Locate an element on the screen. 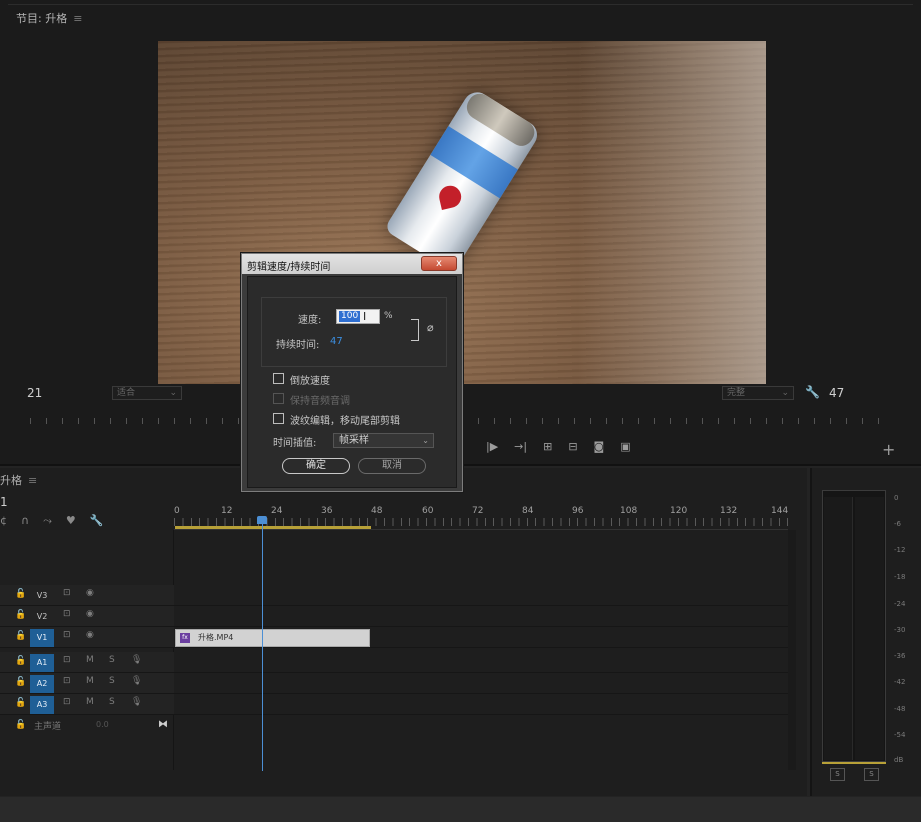  nest-icon: ¢ is located at coordinates (3, 521).